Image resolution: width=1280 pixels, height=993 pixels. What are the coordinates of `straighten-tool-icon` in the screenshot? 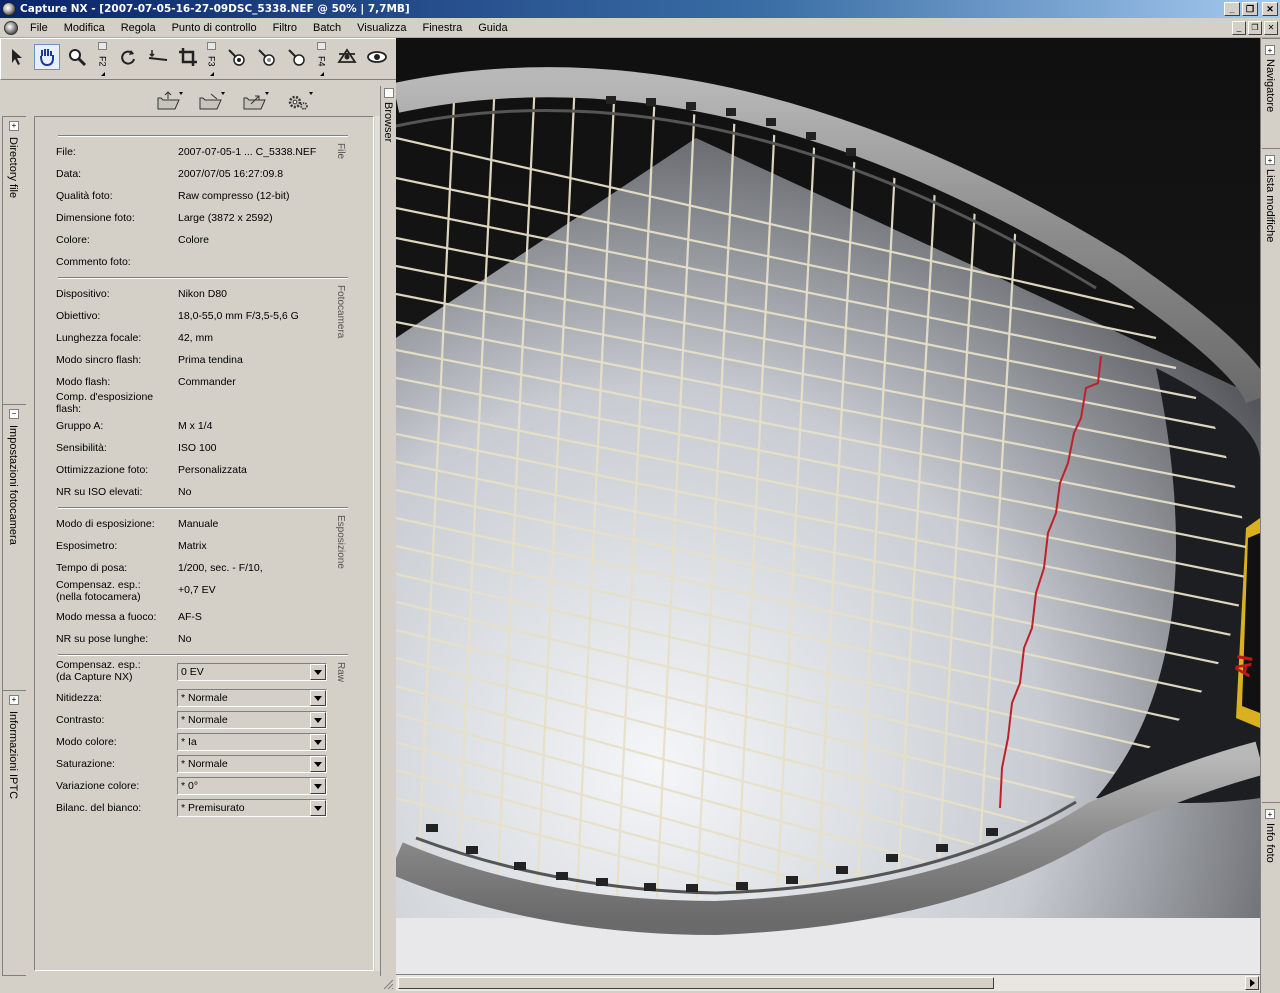 It's located at (158, 57).